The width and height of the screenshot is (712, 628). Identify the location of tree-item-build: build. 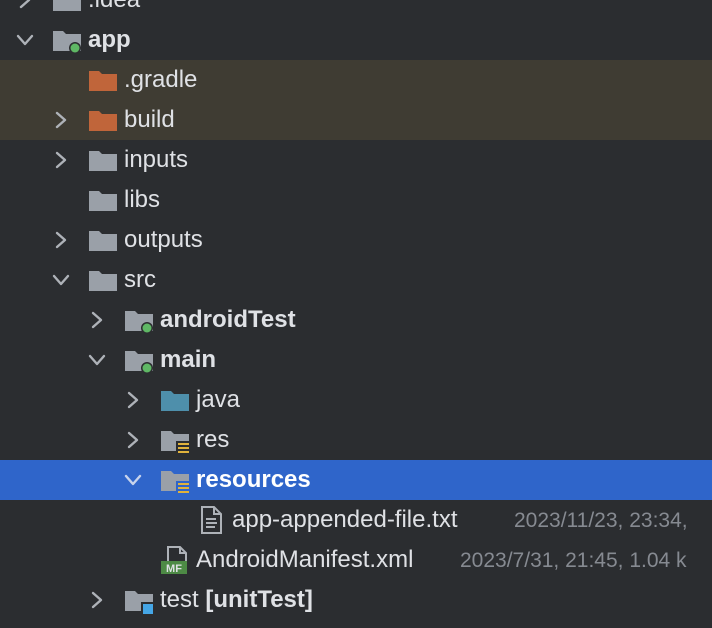
(356, 120).